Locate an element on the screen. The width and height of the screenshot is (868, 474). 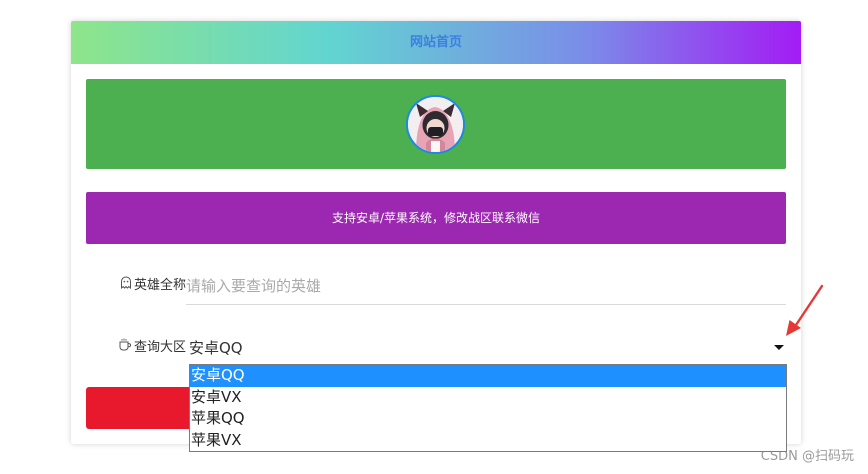
zone-option: 苹果VX is located at coordinates (488, 441).